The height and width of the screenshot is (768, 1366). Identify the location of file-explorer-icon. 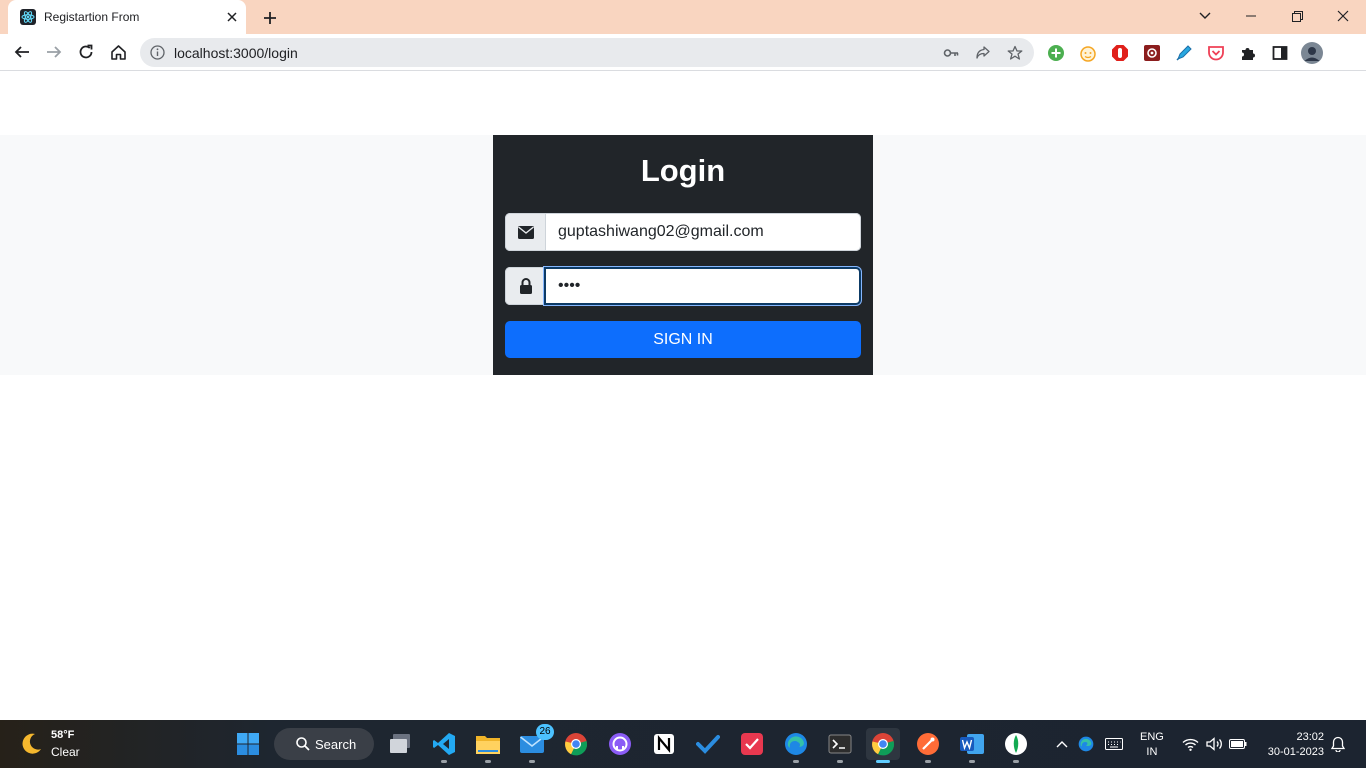
(488, 745).